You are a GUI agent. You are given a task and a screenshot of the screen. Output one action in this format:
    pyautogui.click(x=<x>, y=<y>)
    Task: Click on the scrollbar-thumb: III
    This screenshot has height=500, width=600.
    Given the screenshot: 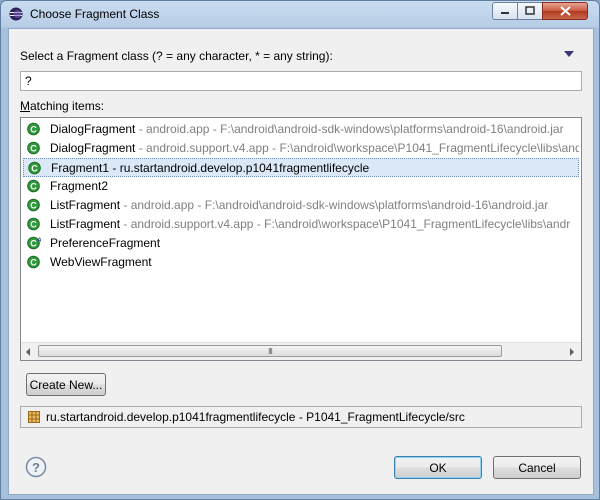 What is the action you would take?
    pyautogui.click(x=270, y=351)
    